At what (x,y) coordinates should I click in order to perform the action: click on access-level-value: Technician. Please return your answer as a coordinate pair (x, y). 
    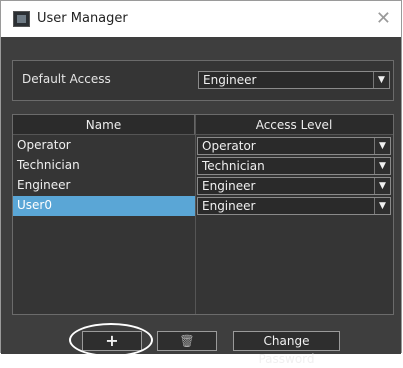
    Looking at the image, I should click on (233, 166).